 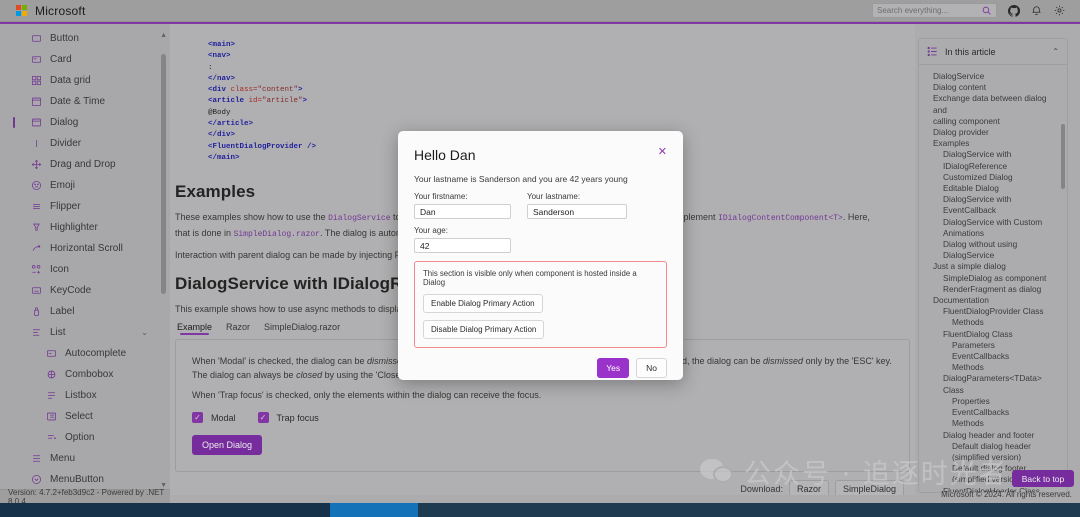 What do you see at coordinates (577, 211) in the screenshot?
I see `lastname-input` at bounding box center [577, 211].